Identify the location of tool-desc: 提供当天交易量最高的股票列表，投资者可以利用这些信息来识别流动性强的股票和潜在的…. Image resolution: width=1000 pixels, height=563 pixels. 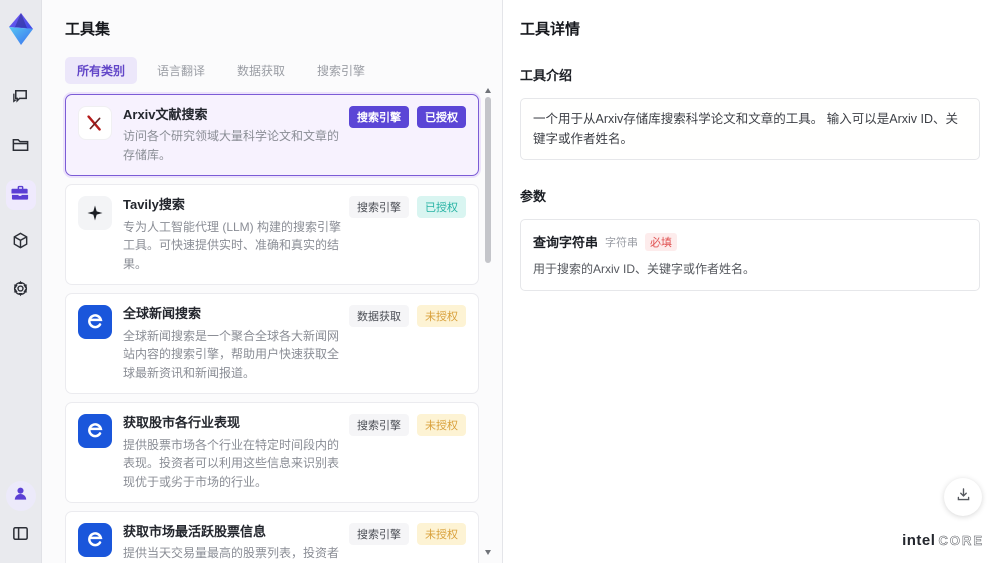
(231, 553).